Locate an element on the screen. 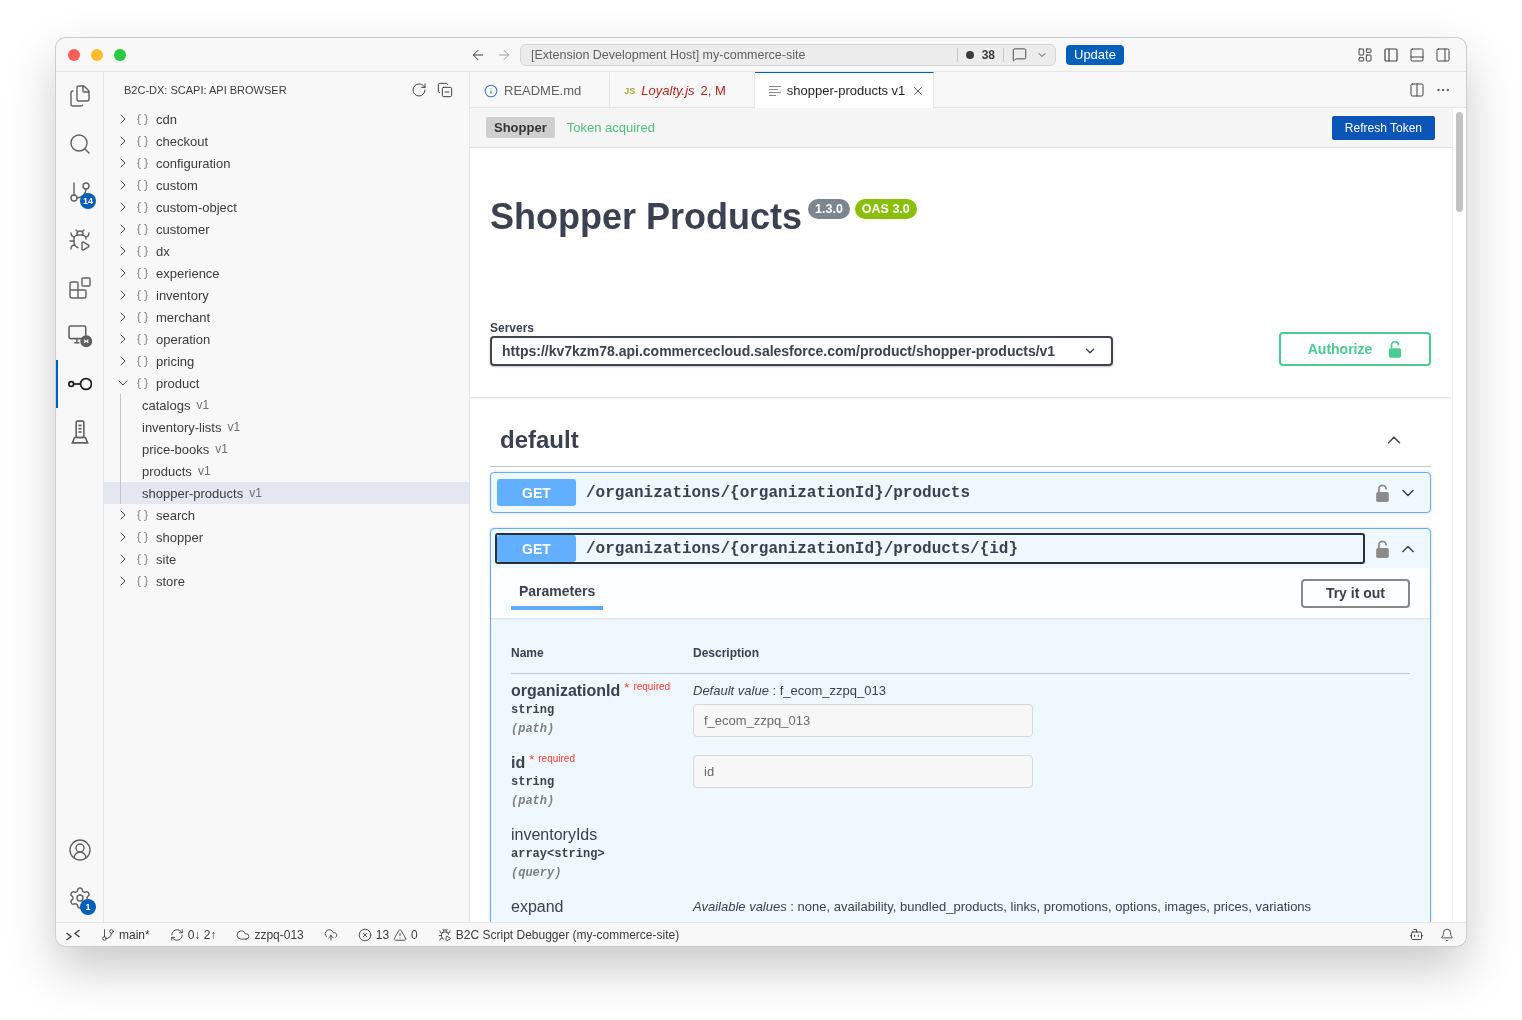 The image size is (1522, 1020). api-title: Shopper Products is located at coordinates (646, 216).